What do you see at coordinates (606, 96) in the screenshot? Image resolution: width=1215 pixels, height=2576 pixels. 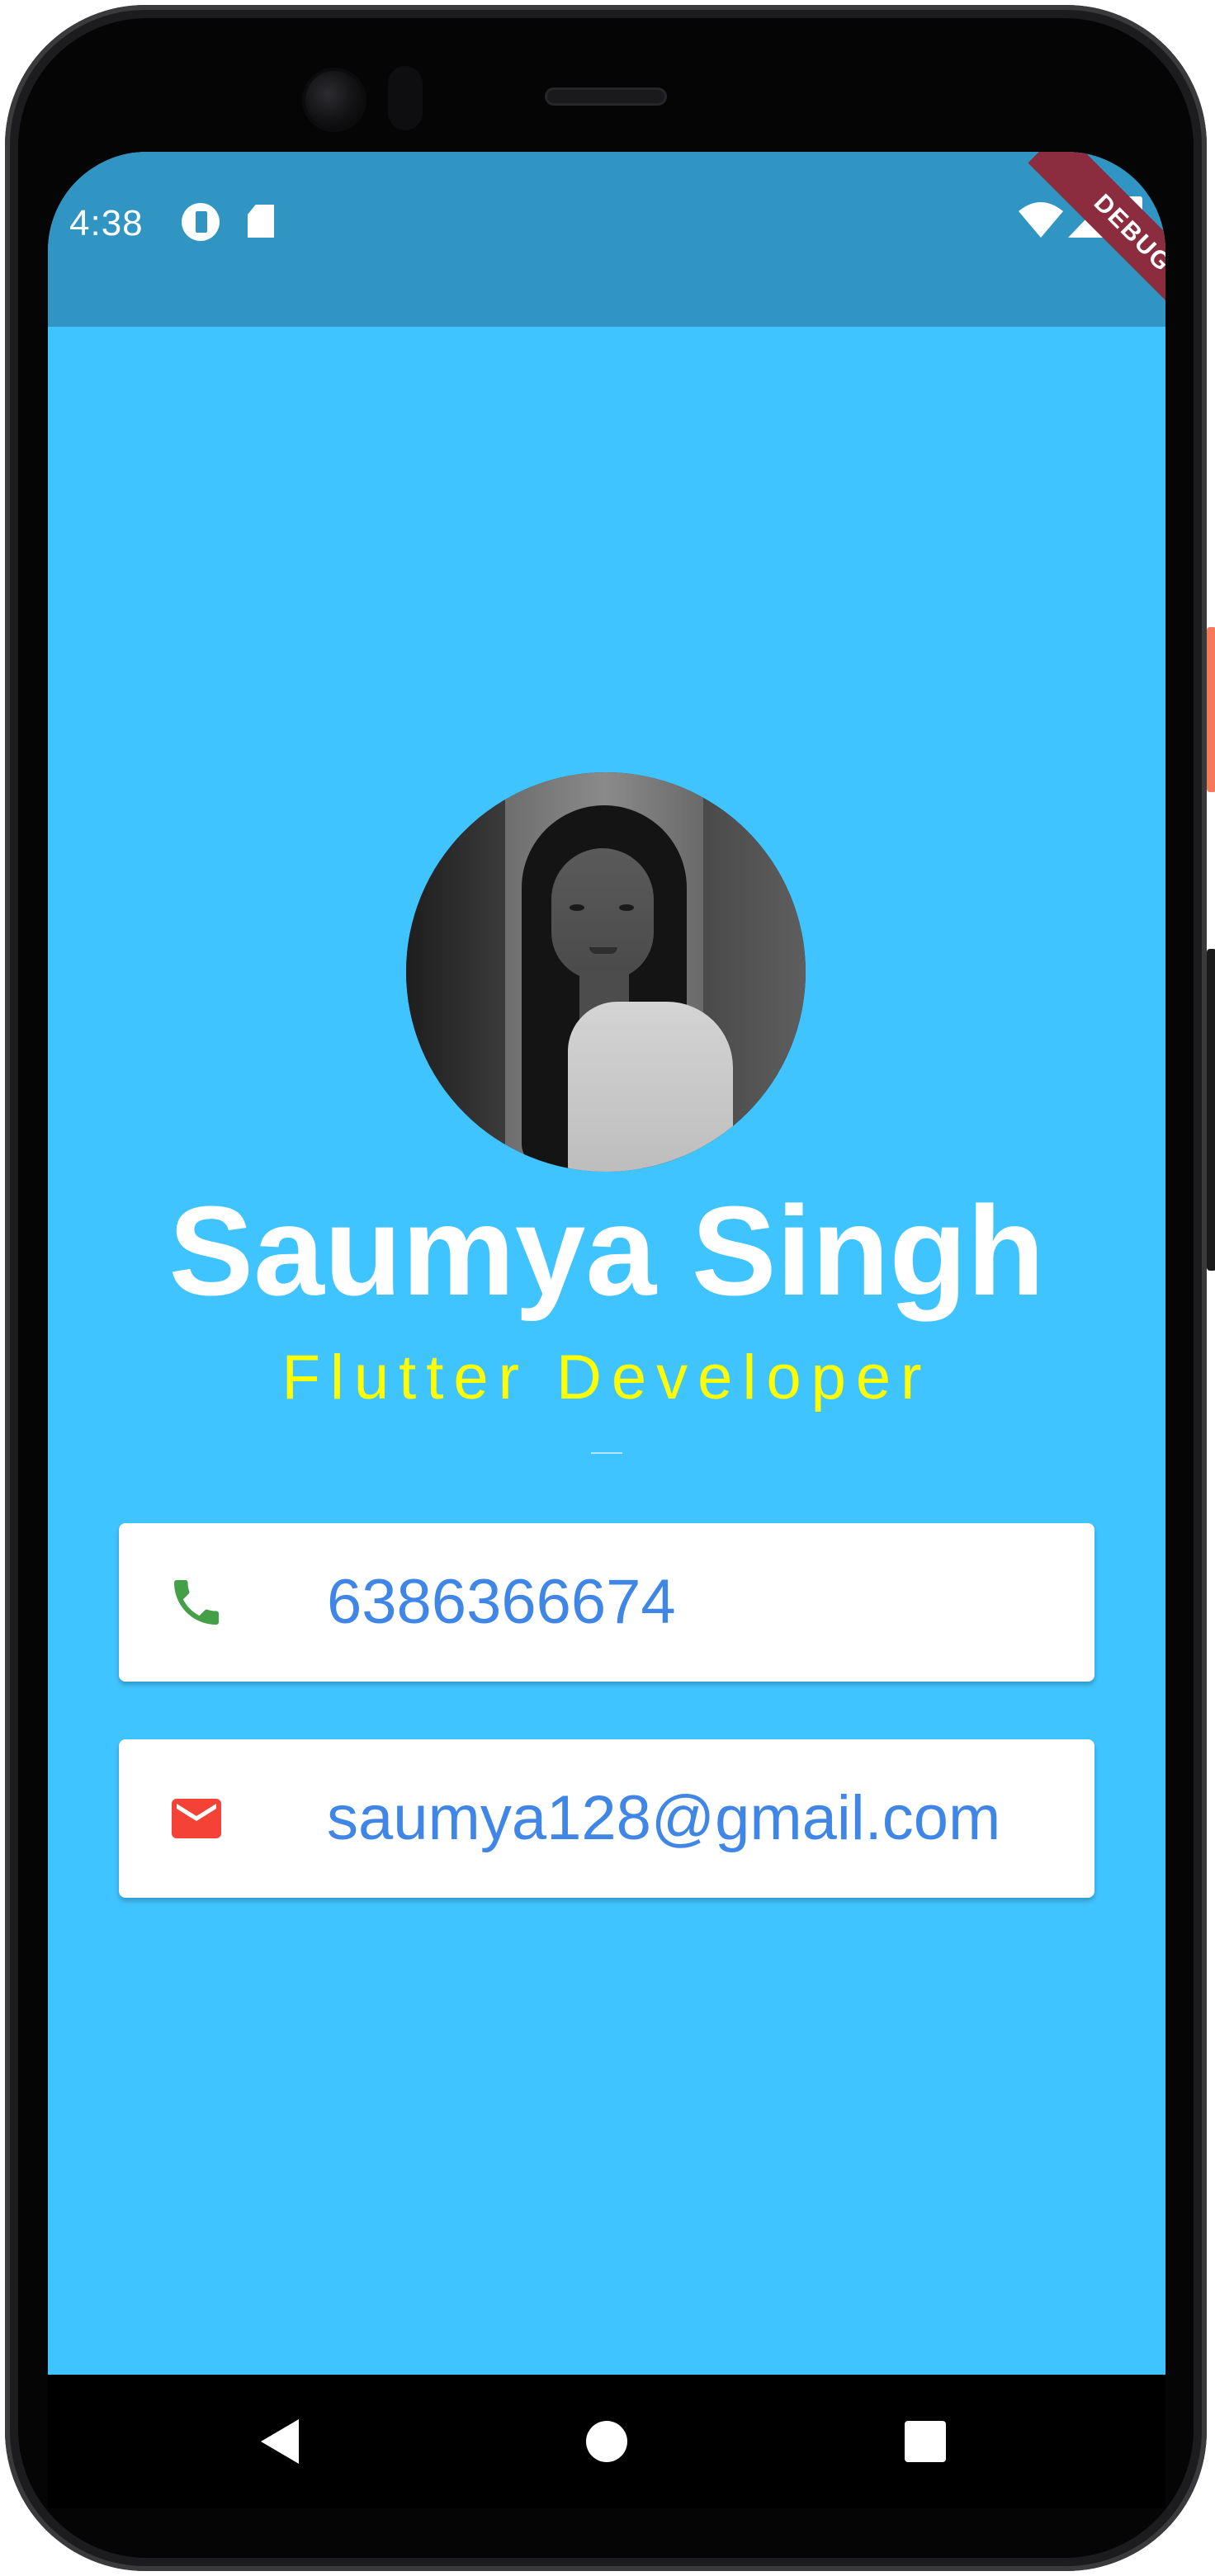 I see `earpiece-speaker` at bounding box center [606, 96].